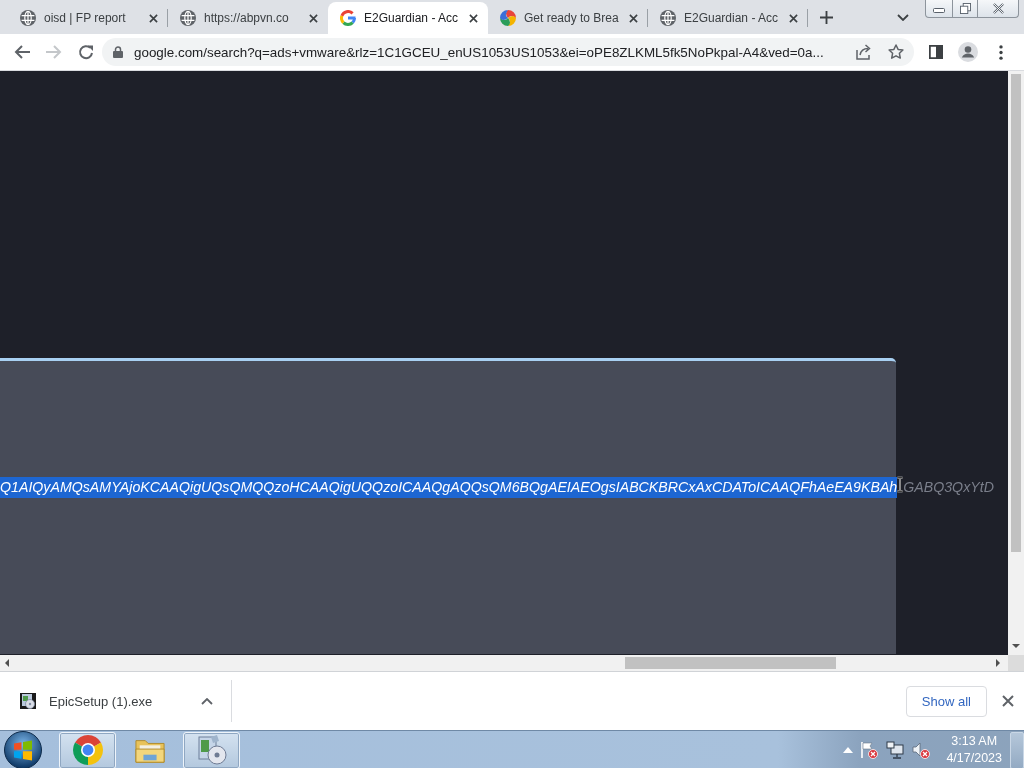  What do you see at coordinates (998, 663) in the screenshot?
I see `scroll-right-arrow-icon` at bounding box center [998, 663].